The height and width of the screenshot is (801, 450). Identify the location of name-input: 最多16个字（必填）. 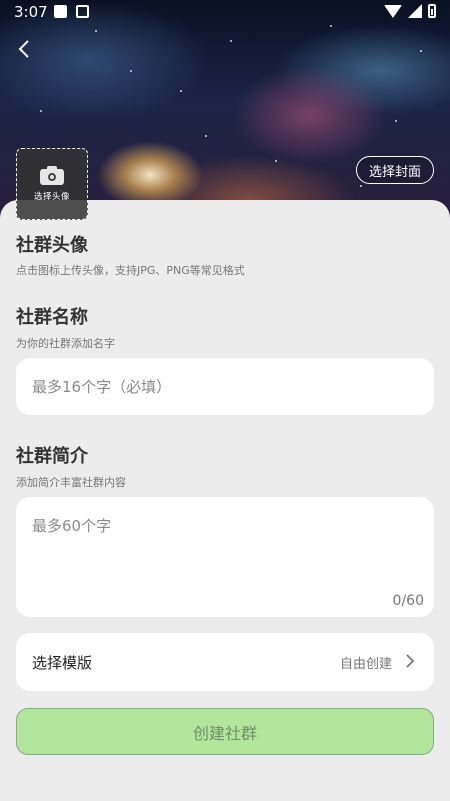
(225, 386).